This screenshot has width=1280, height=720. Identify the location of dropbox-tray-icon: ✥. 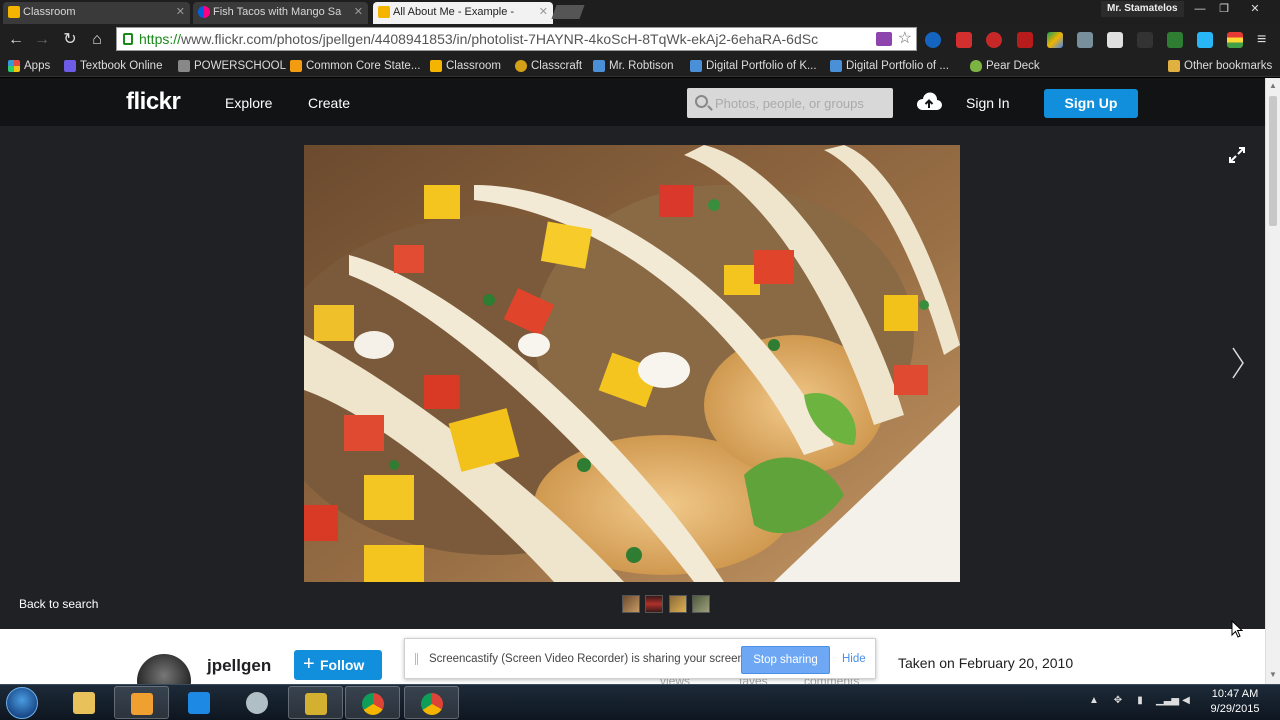
(1118, 702).